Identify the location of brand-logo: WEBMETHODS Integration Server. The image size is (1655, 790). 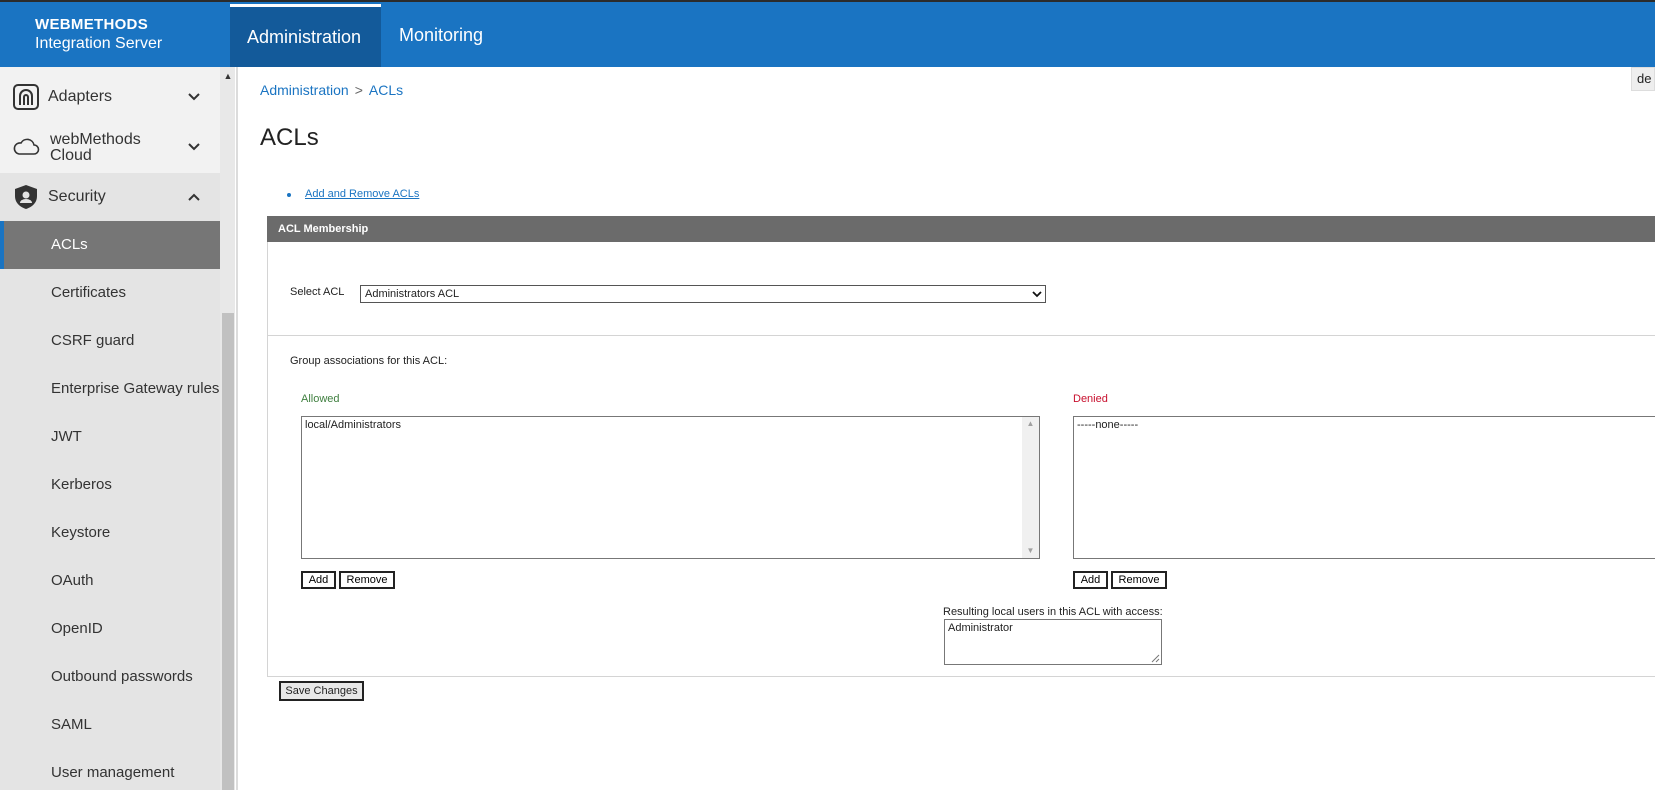
(98, 35).